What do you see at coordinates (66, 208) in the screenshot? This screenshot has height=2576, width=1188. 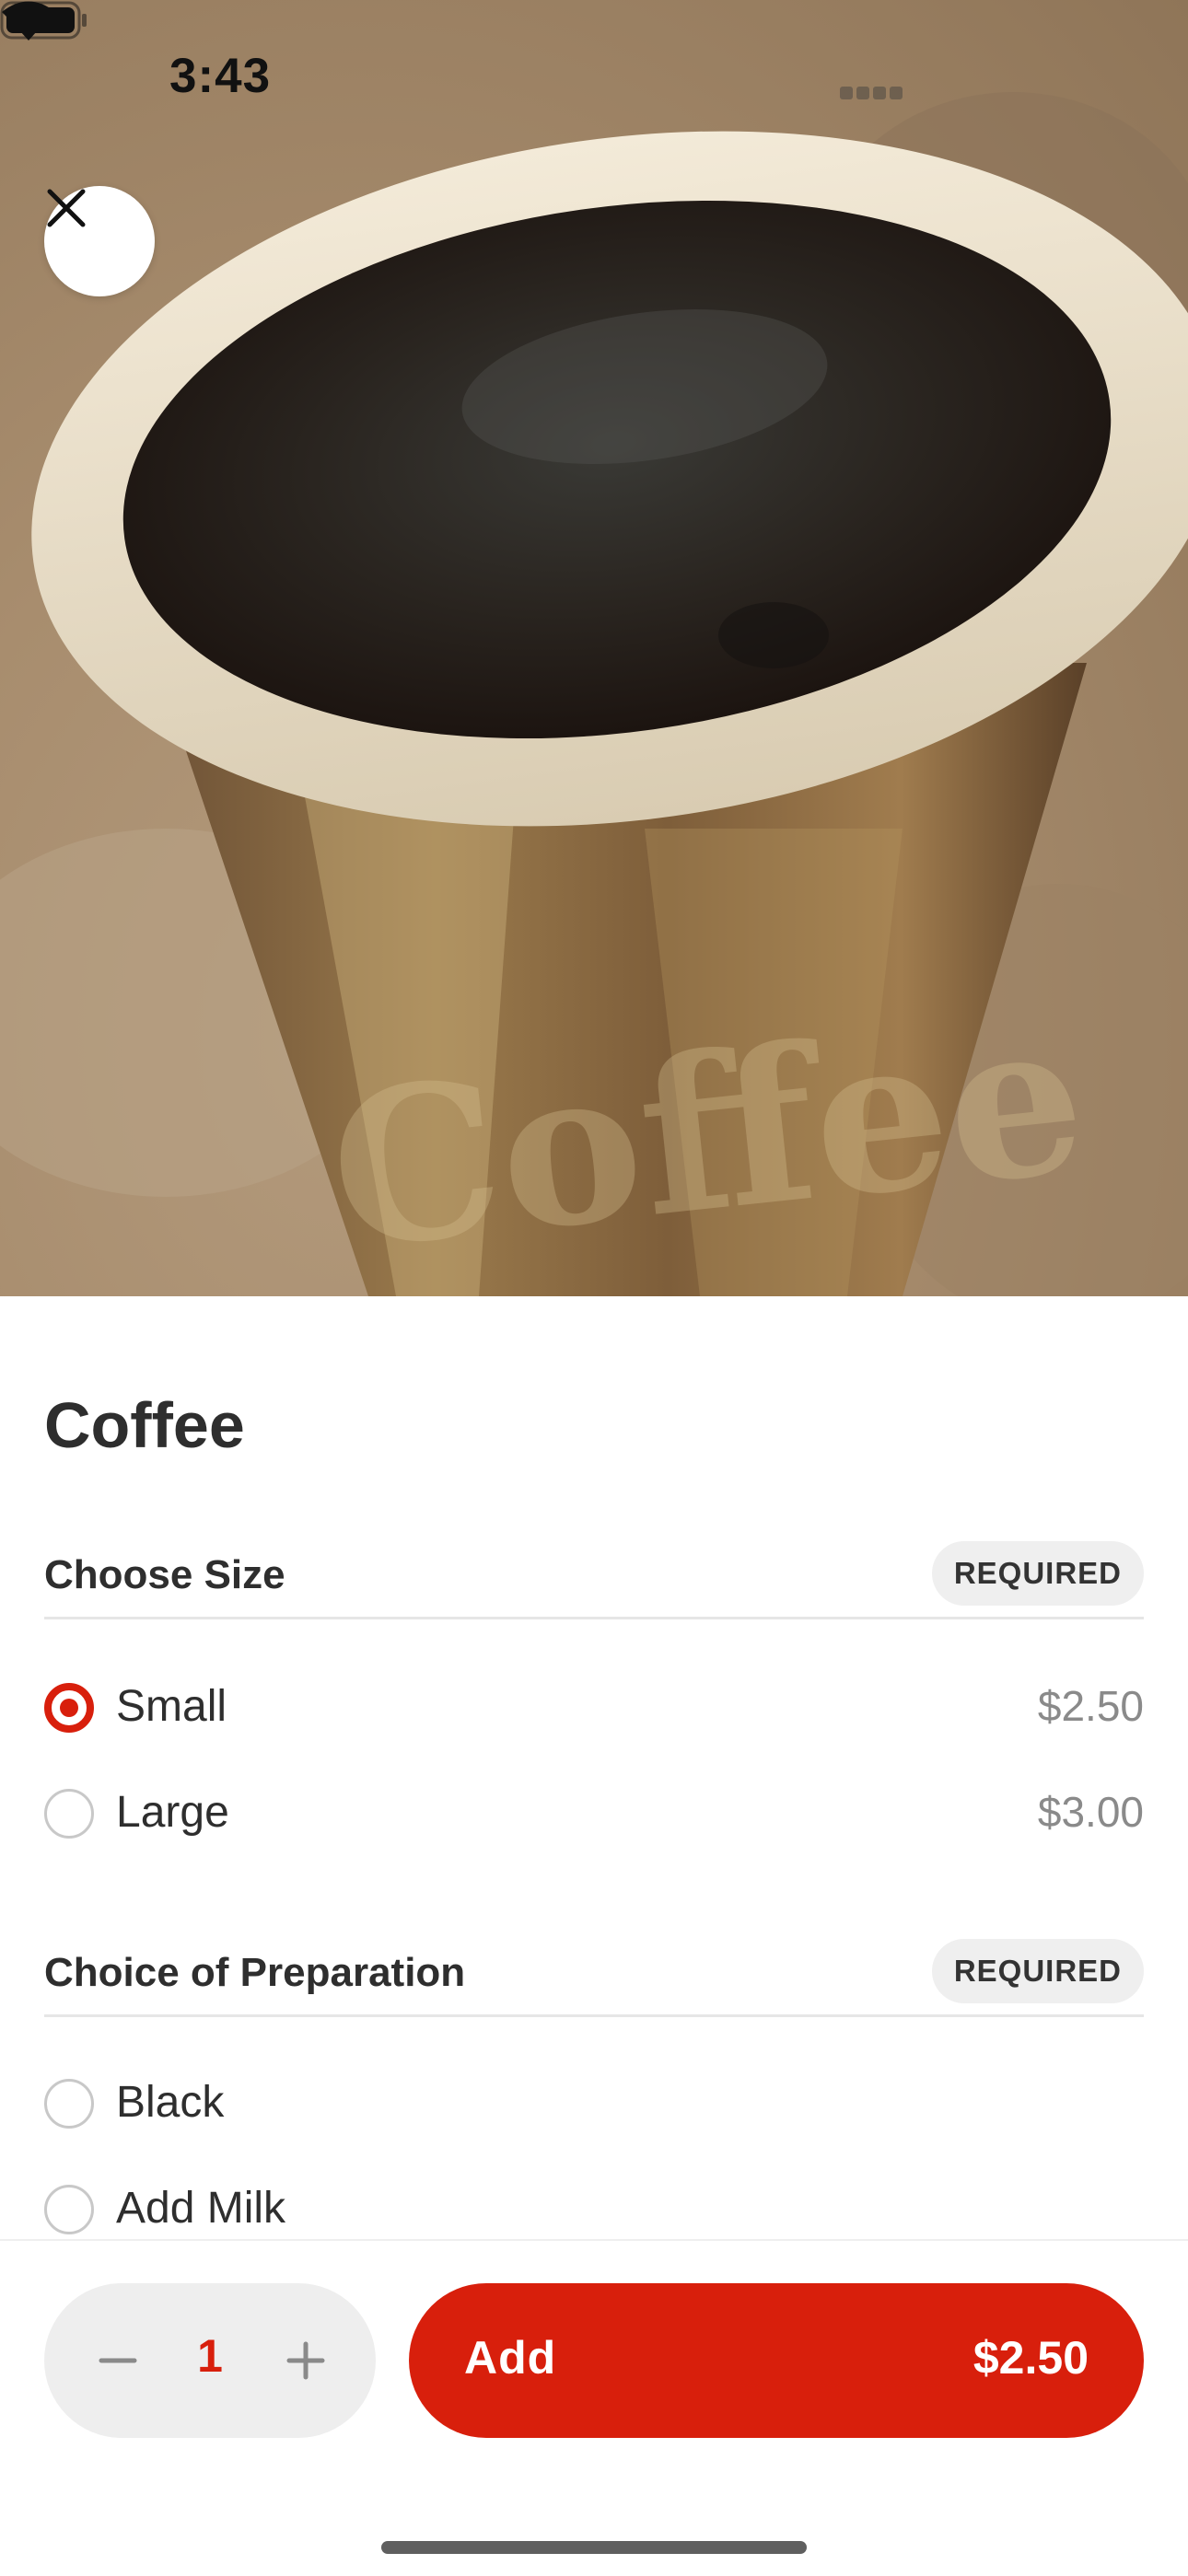 I see `close-icon` at bounding box center [66, 208].